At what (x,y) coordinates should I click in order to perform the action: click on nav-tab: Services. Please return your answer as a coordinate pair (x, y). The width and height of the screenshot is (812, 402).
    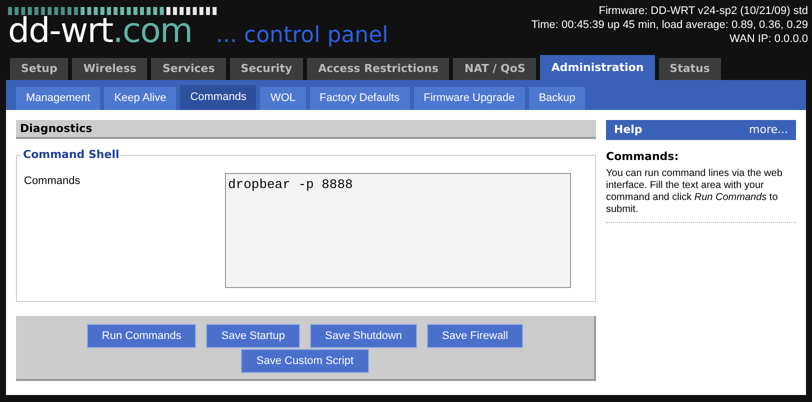
    Looking at the image, I should click on (188, 69).